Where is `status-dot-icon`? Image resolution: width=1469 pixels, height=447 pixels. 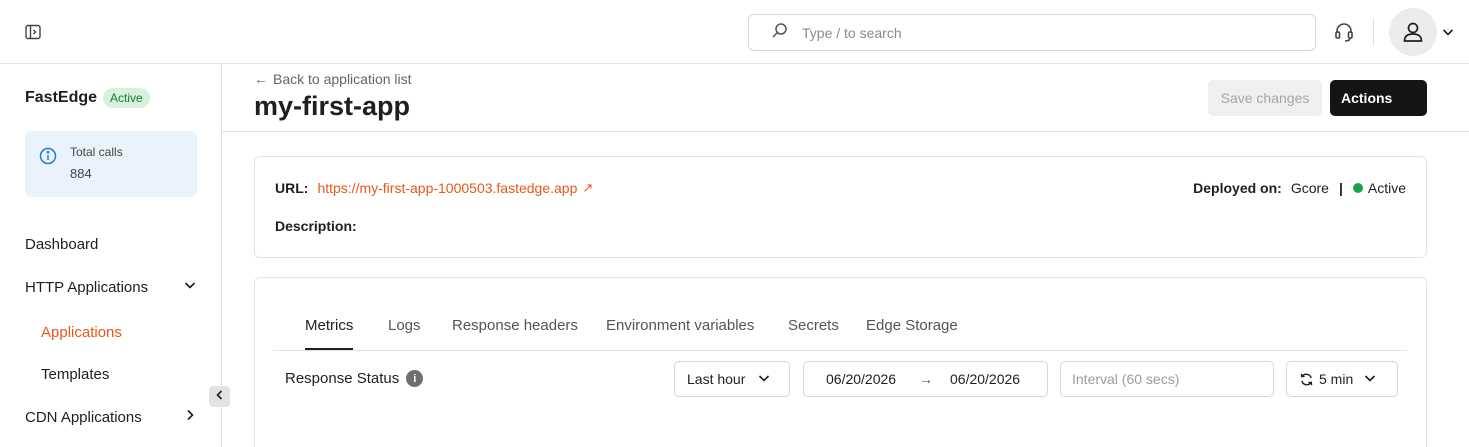
status-dot-icon is located at coordinates (1357, 188).